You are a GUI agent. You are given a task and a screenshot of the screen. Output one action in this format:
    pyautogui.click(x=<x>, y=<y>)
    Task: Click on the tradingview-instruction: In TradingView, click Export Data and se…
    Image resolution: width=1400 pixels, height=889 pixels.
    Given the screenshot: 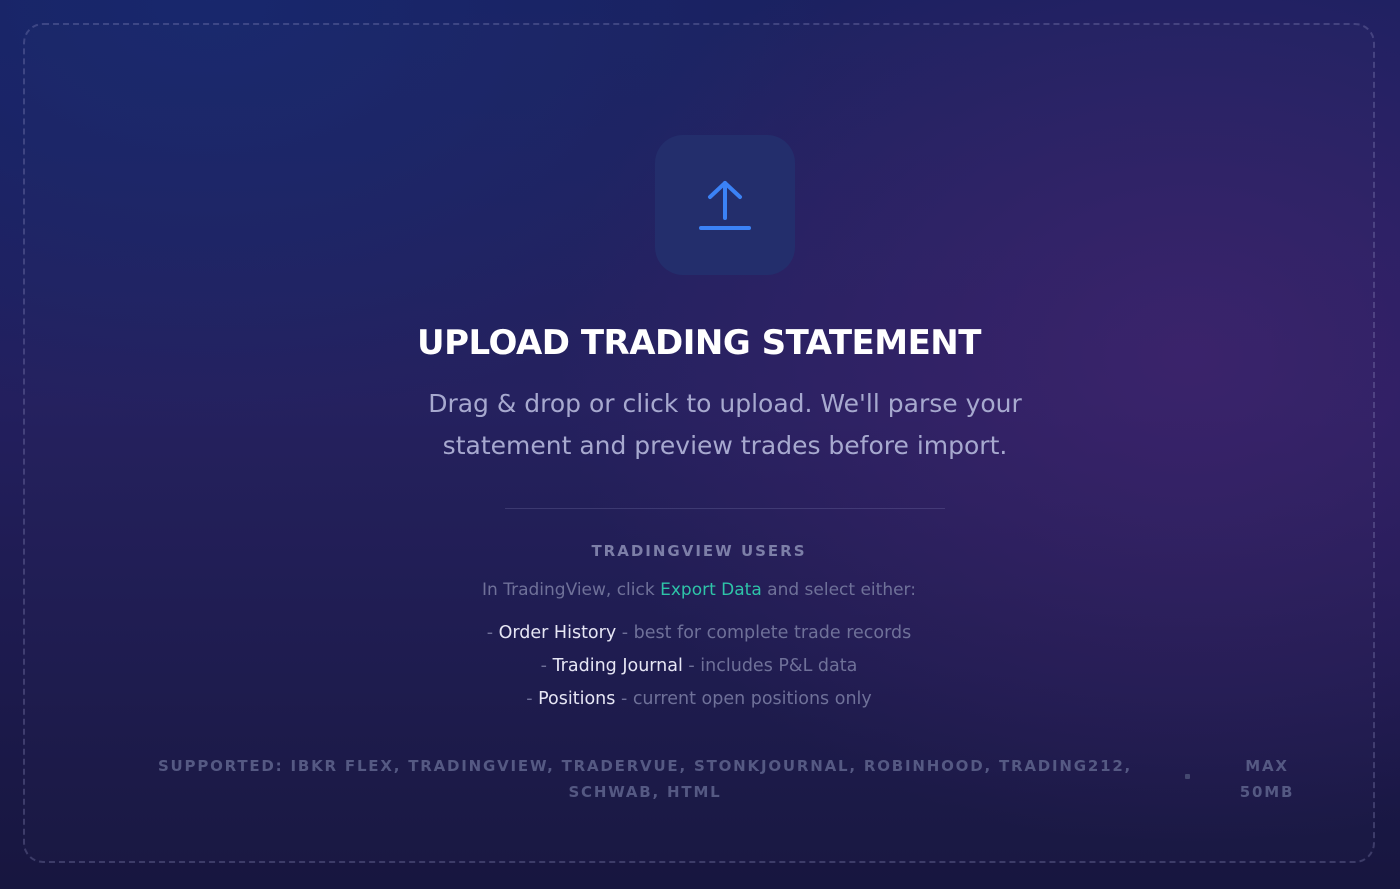 What is the action you would take?
    pyautogui.click(x=699, y=590)
    